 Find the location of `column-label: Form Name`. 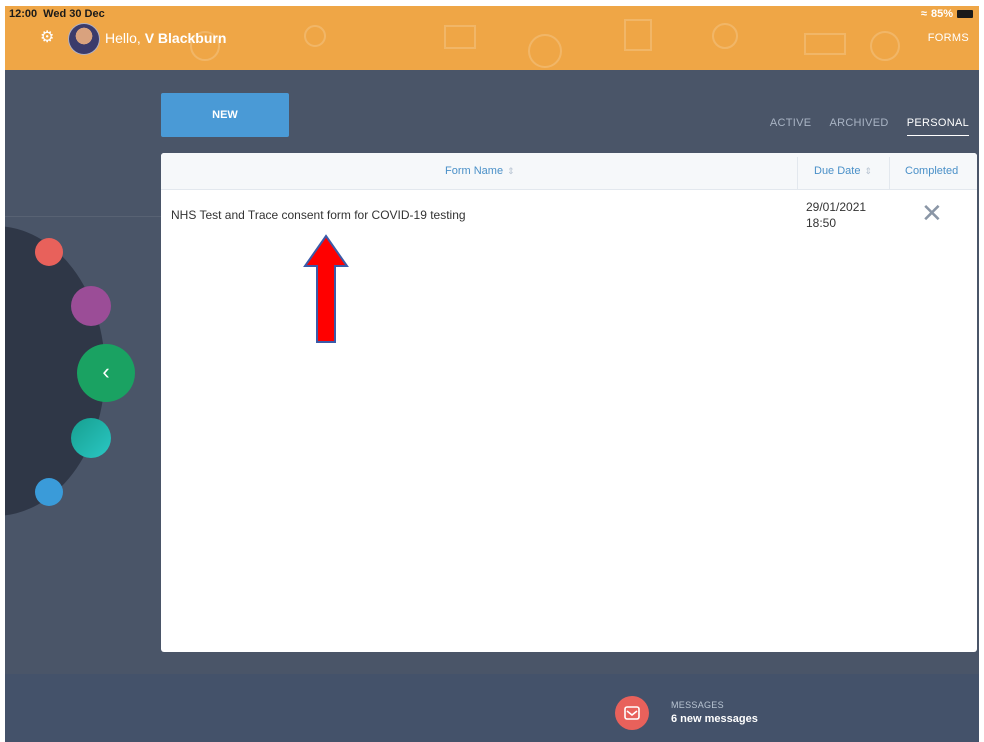

column-label: Form Name is located at coordinates (474, 171).